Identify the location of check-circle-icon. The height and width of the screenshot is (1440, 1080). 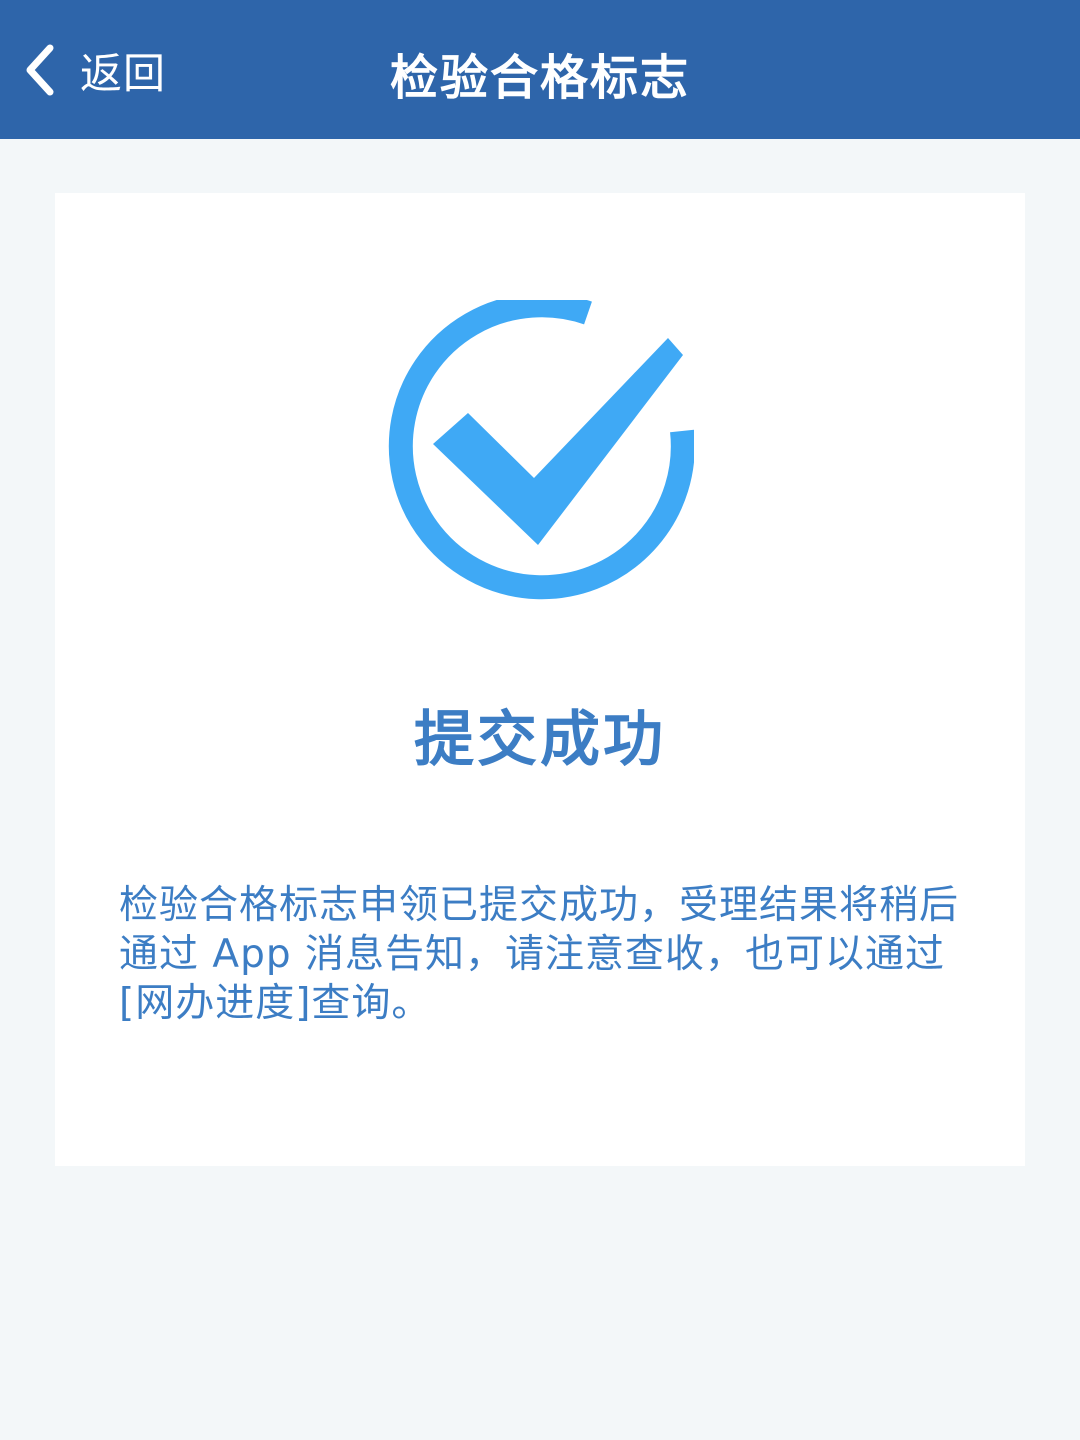
(541, 450).